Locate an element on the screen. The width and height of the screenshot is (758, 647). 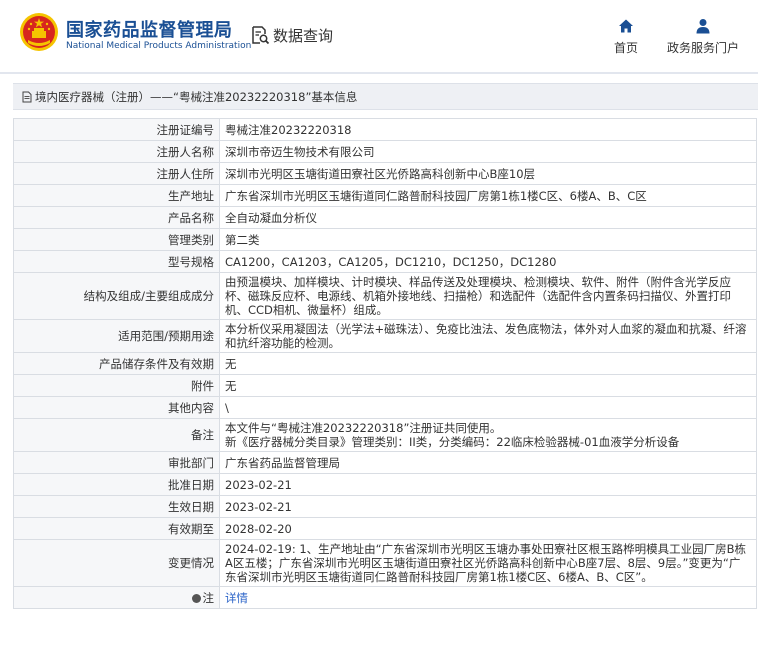
row-value: 2028-02-20 is located at coordinates (488, 528).